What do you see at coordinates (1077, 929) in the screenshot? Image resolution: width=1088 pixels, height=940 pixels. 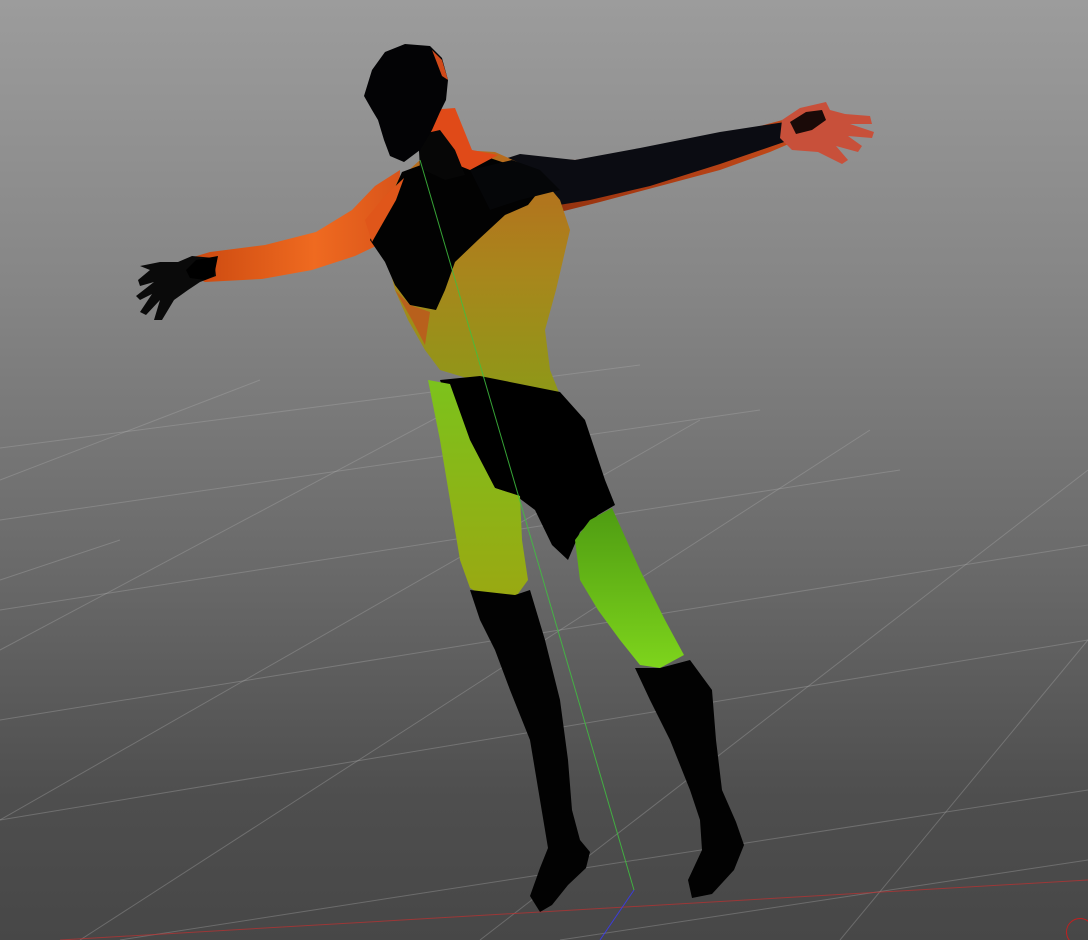 I see `view-orientation-gizmo` at bounding box center [1077, 929].